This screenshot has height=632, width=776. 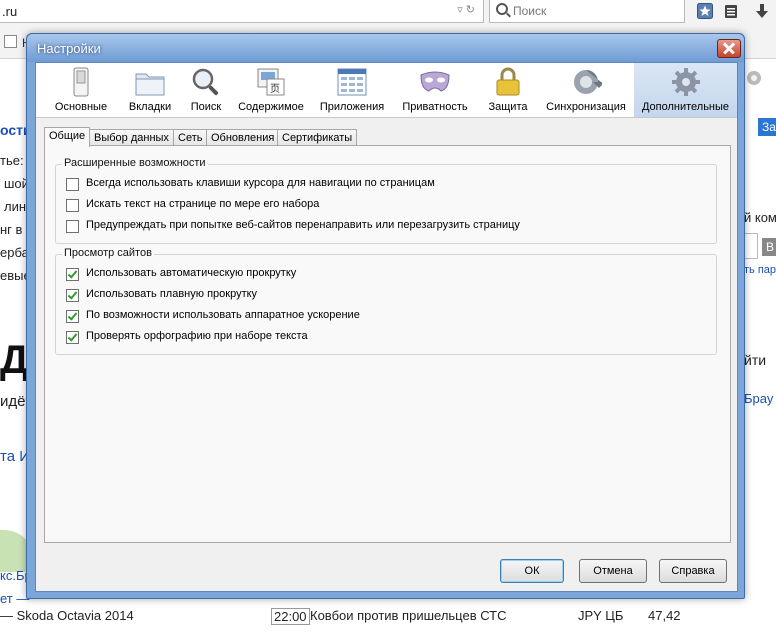 I want to click on category-label: Дополнительные, so click(x=685, y=107).